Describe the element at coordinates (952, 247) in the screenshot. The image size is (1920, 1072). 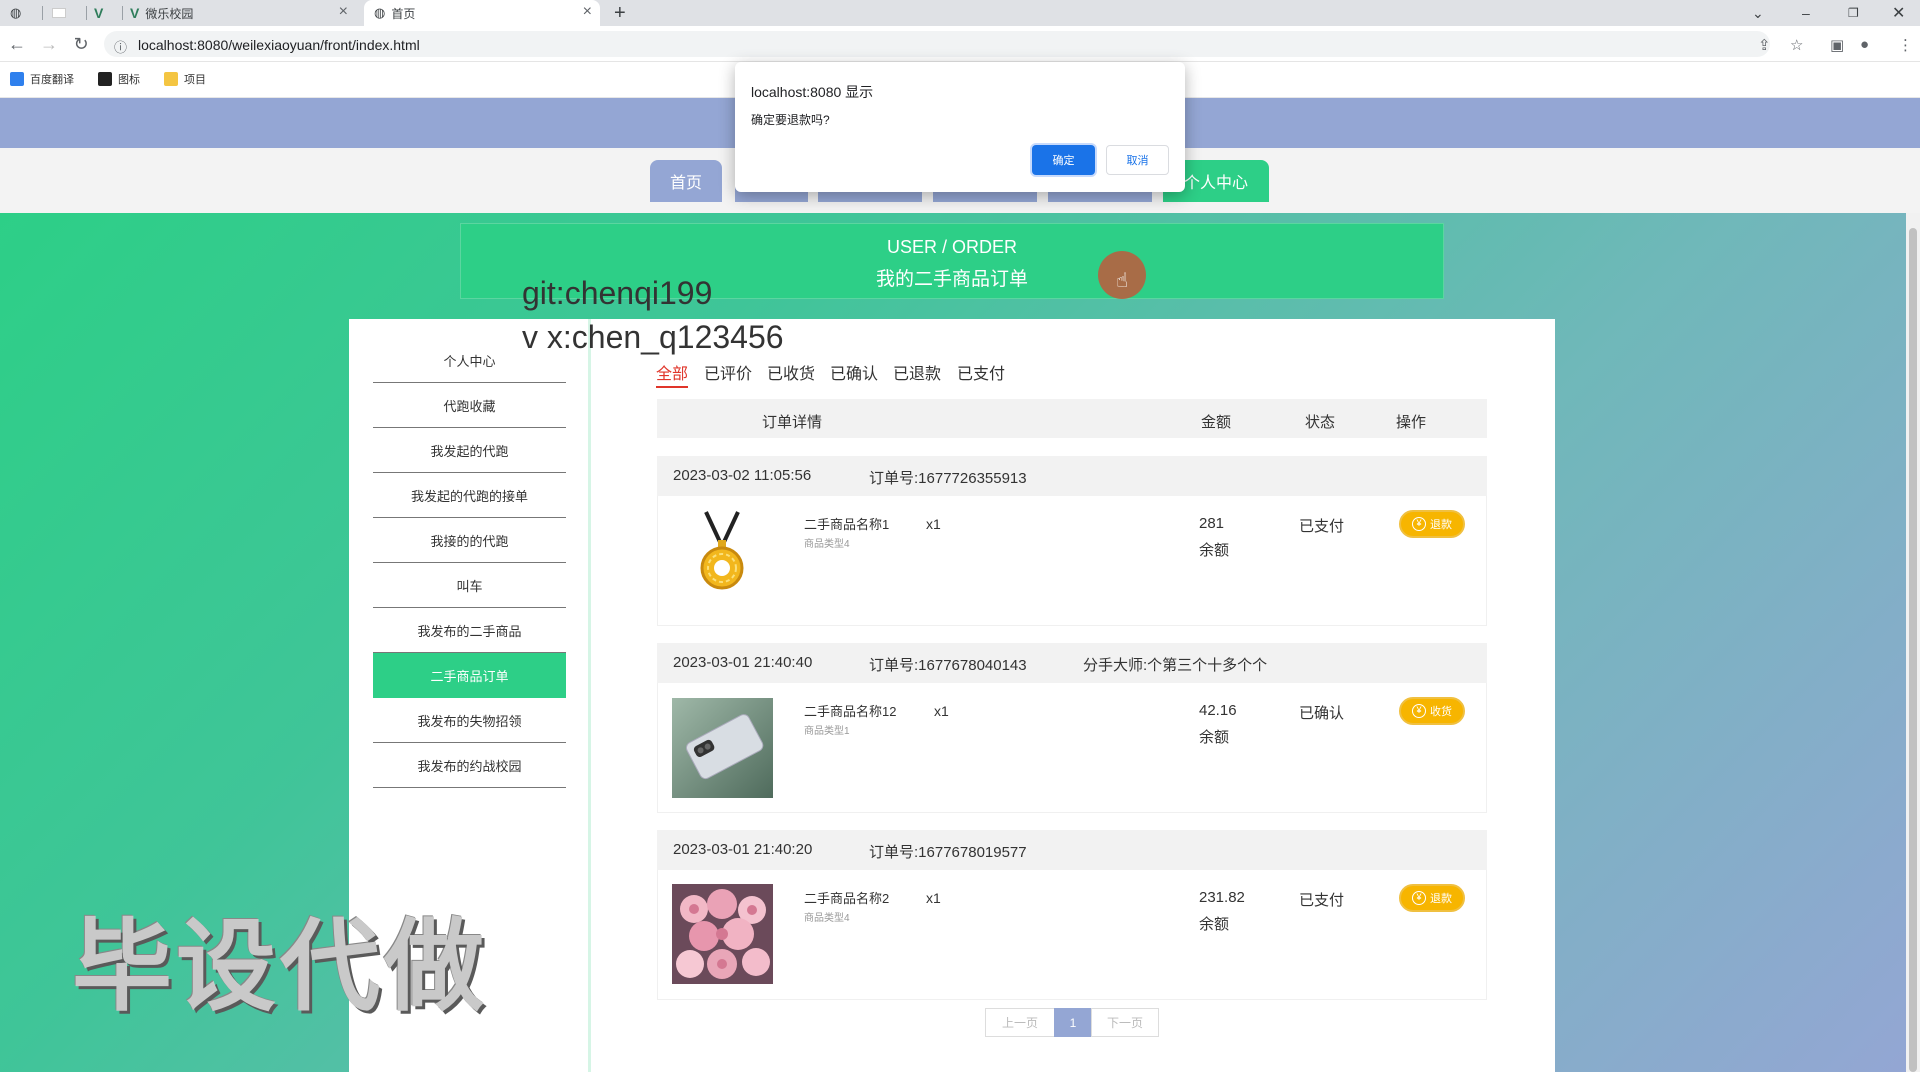
I see `page-title-en: USER / ORDER` at that location.